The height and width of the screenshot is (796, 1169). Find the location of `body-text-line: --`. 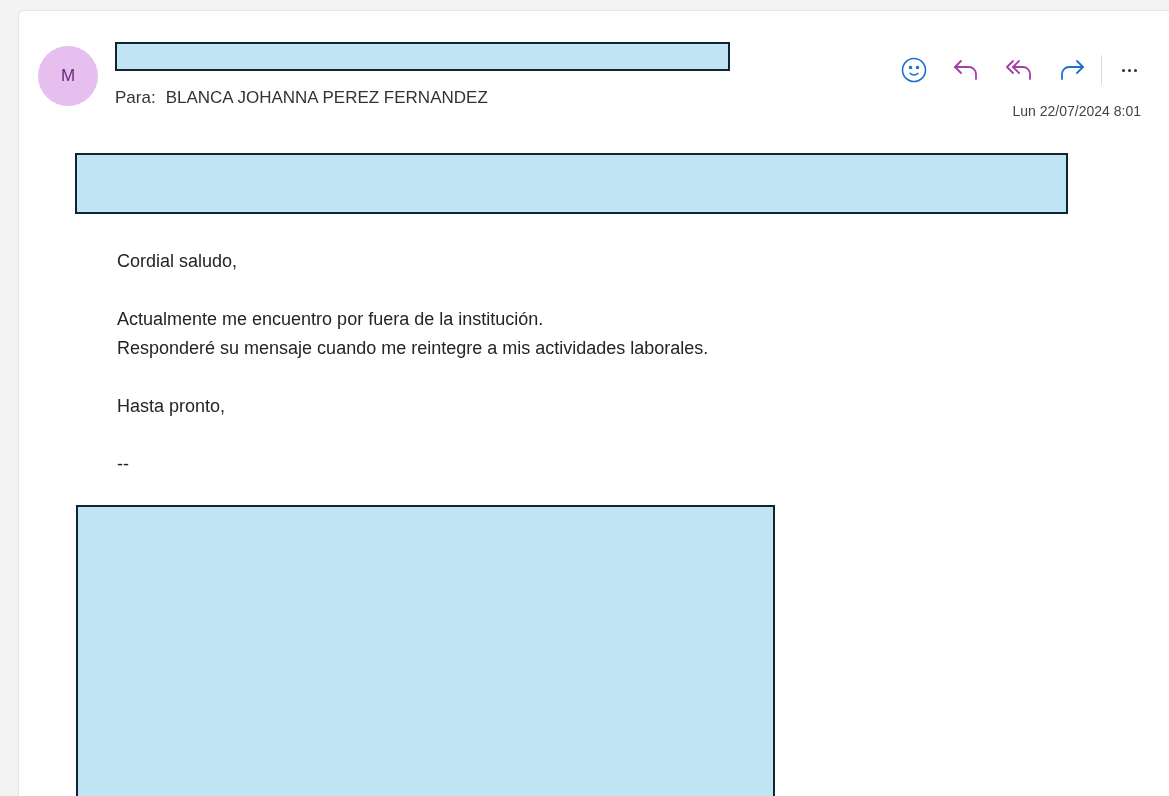

body-text-line: -- is located at coordinates (123, 464).